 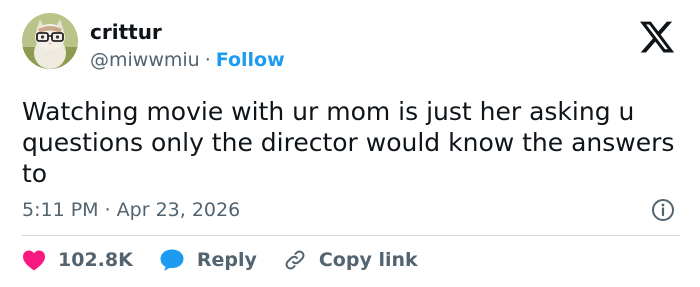 What do you see at coordinates (145, 60) in the screenshot?
I see `user-handle: @miwwmiu` at bounding box center [145, 60].